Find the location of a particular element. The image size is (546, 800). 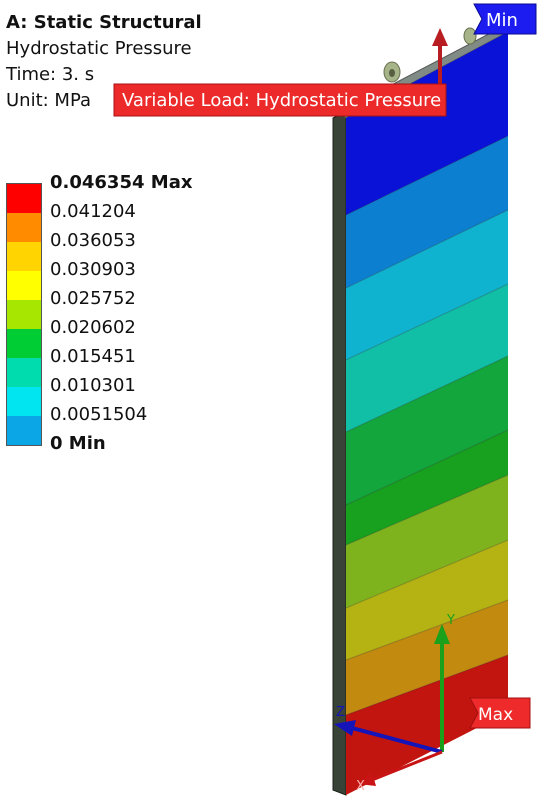

x-axis-label: X is located at coordinates (360, 786).